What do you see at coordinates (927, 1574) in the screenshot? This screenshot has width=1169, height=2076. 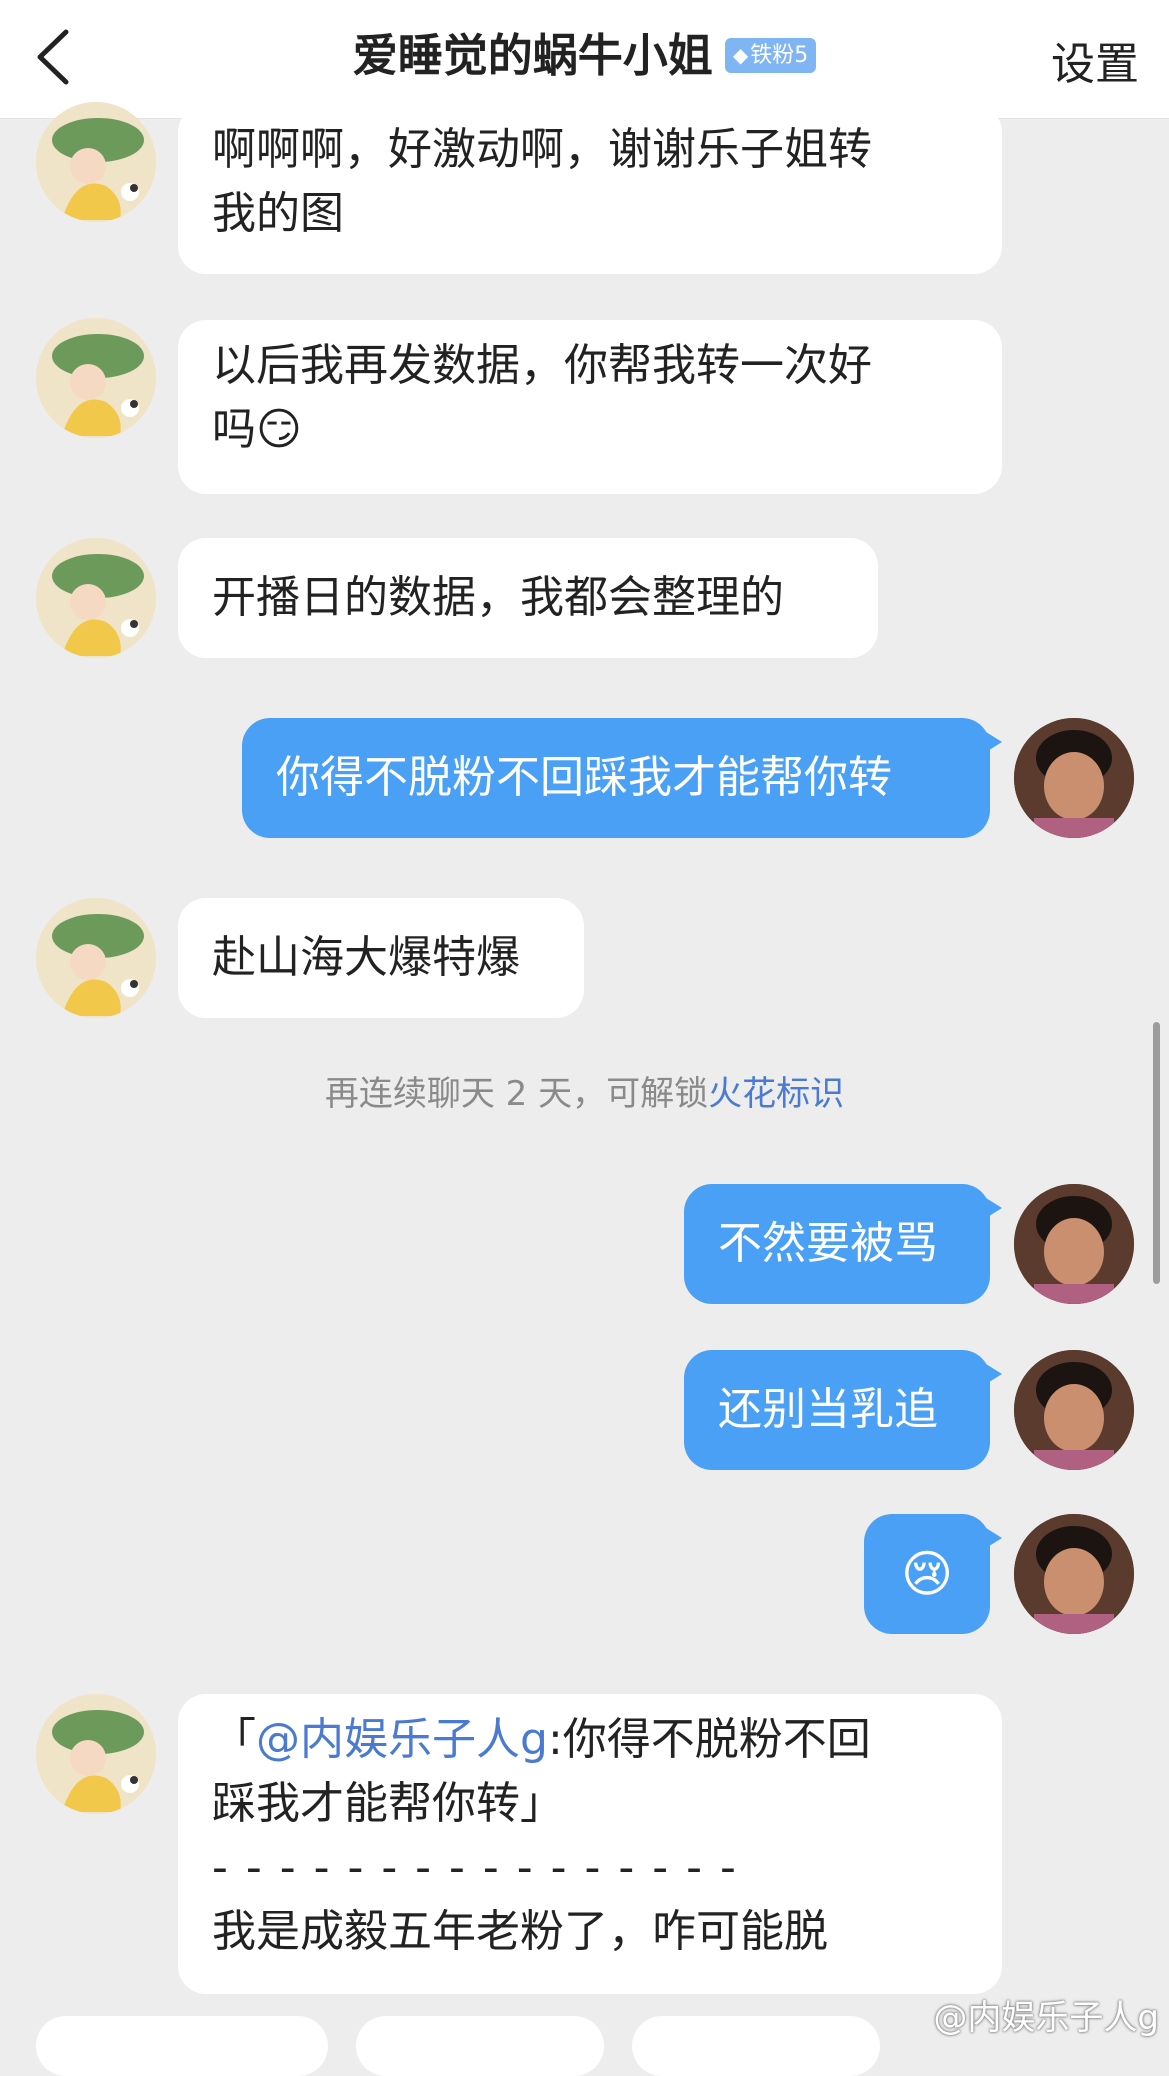 I see `crying-emoji-icon: 😢` at bounding box center [927, 1574].